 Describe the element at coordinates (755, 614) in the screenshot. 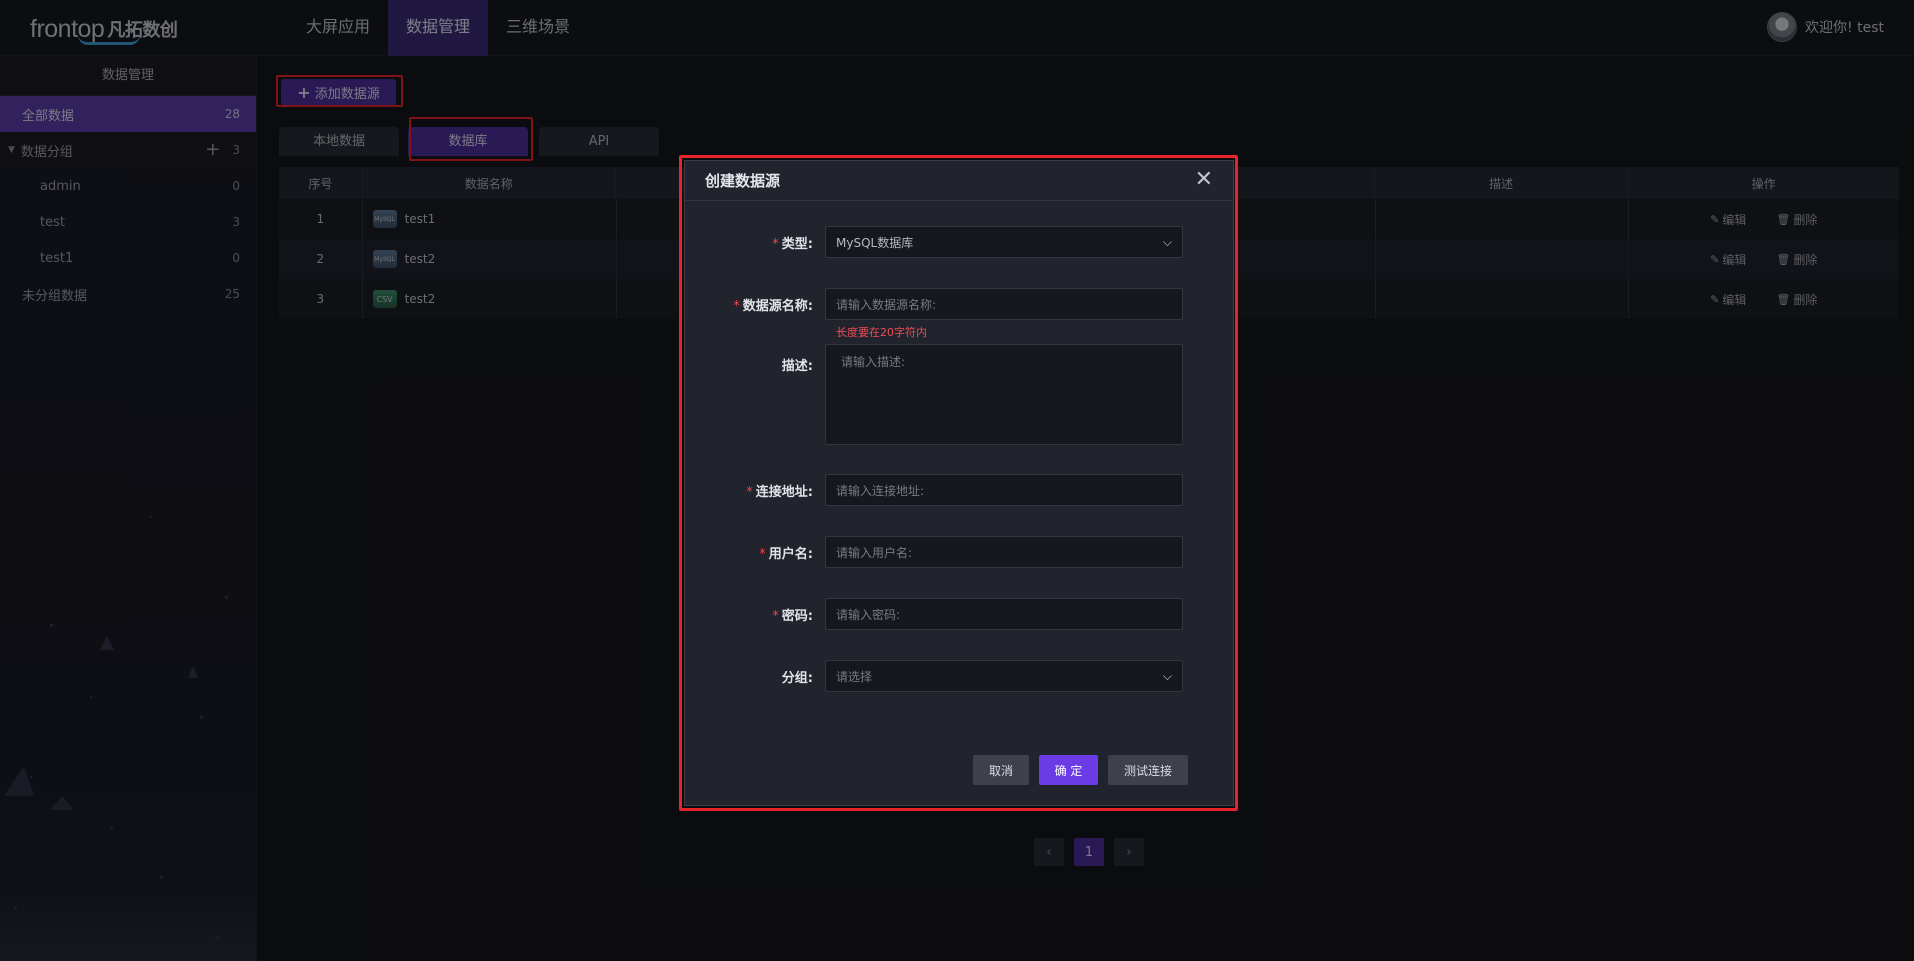

I see `field-label: * 密码:` at that location.